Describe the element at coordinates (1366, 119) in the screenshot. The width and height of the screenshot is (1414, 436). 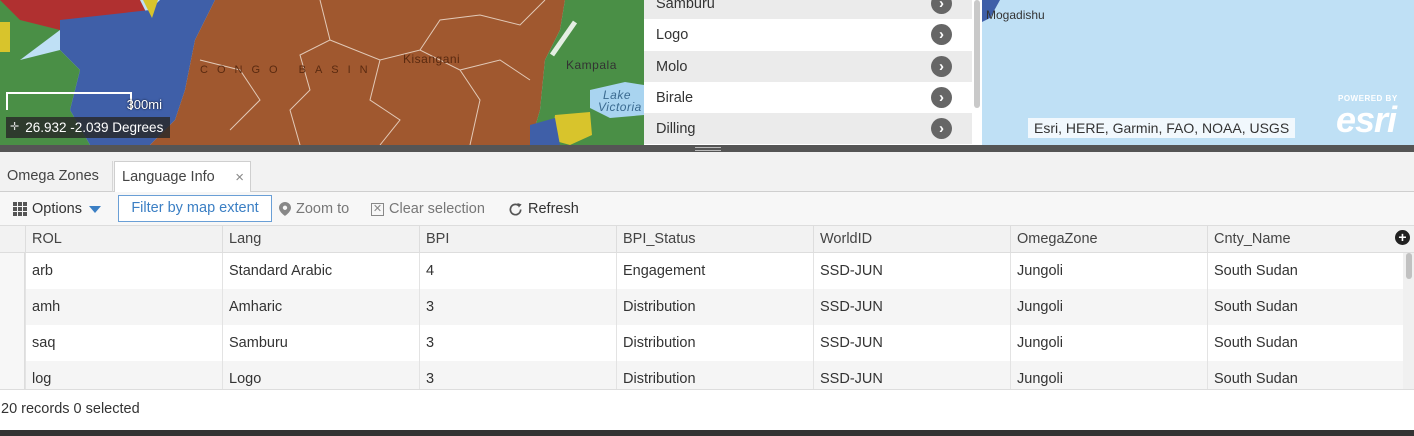
I see `esri-brand-text: esri` at that location.